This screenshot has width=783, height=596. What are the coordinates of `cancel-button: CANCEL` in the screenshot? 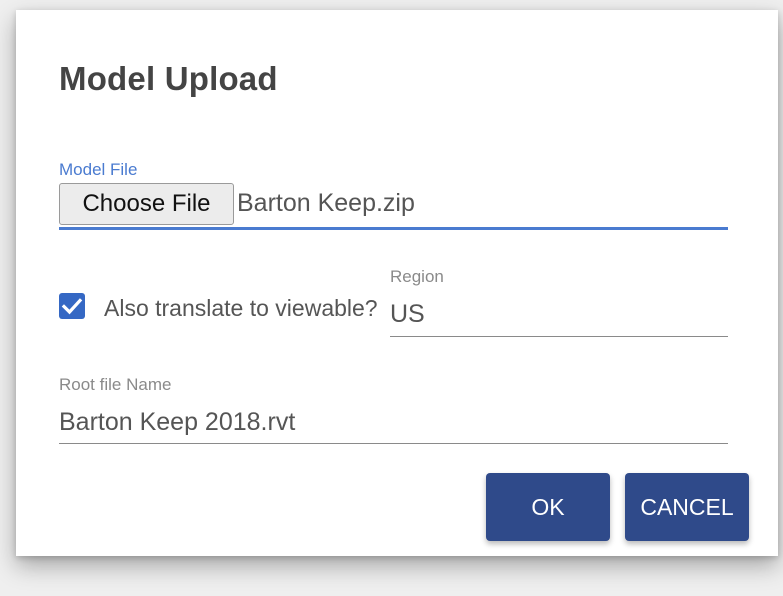 It's located at (687, 507).